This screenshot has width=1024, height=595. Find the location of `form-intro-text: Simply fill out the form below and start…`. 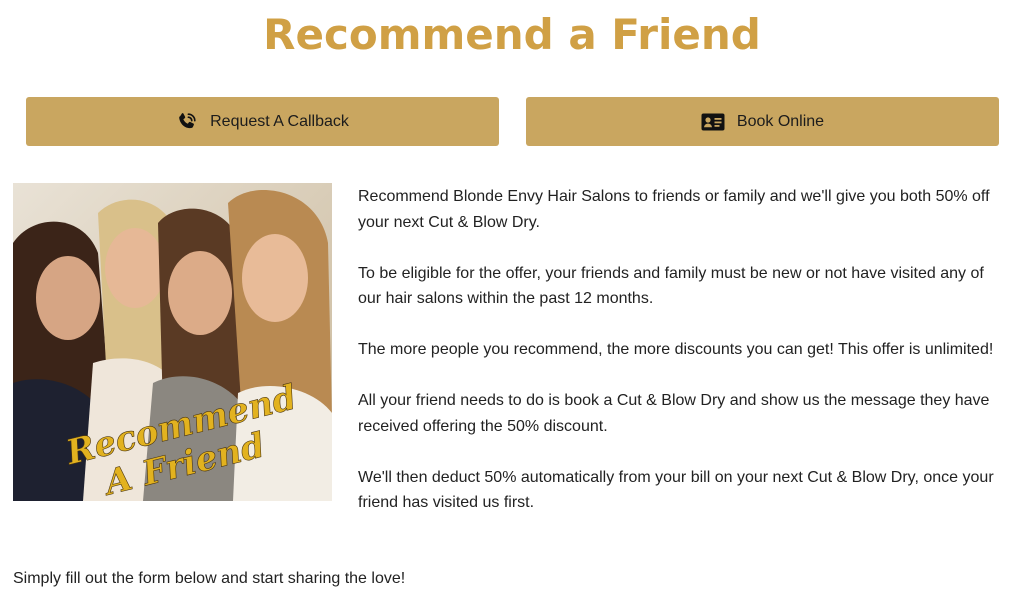

form-intro-text: Simply fill out the form below and start… is located at coordinates (209, 578).